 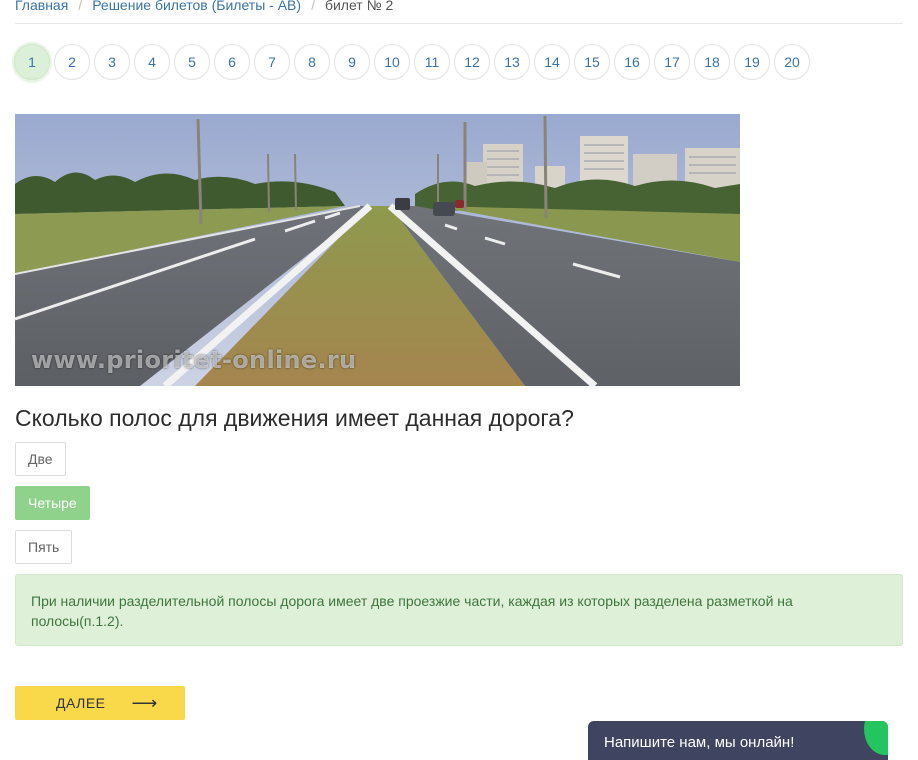 What do you see at coordinates (432, 62) in the screenshot?
I see `ticket-page-11: 11` at bounding box center [432, 62].